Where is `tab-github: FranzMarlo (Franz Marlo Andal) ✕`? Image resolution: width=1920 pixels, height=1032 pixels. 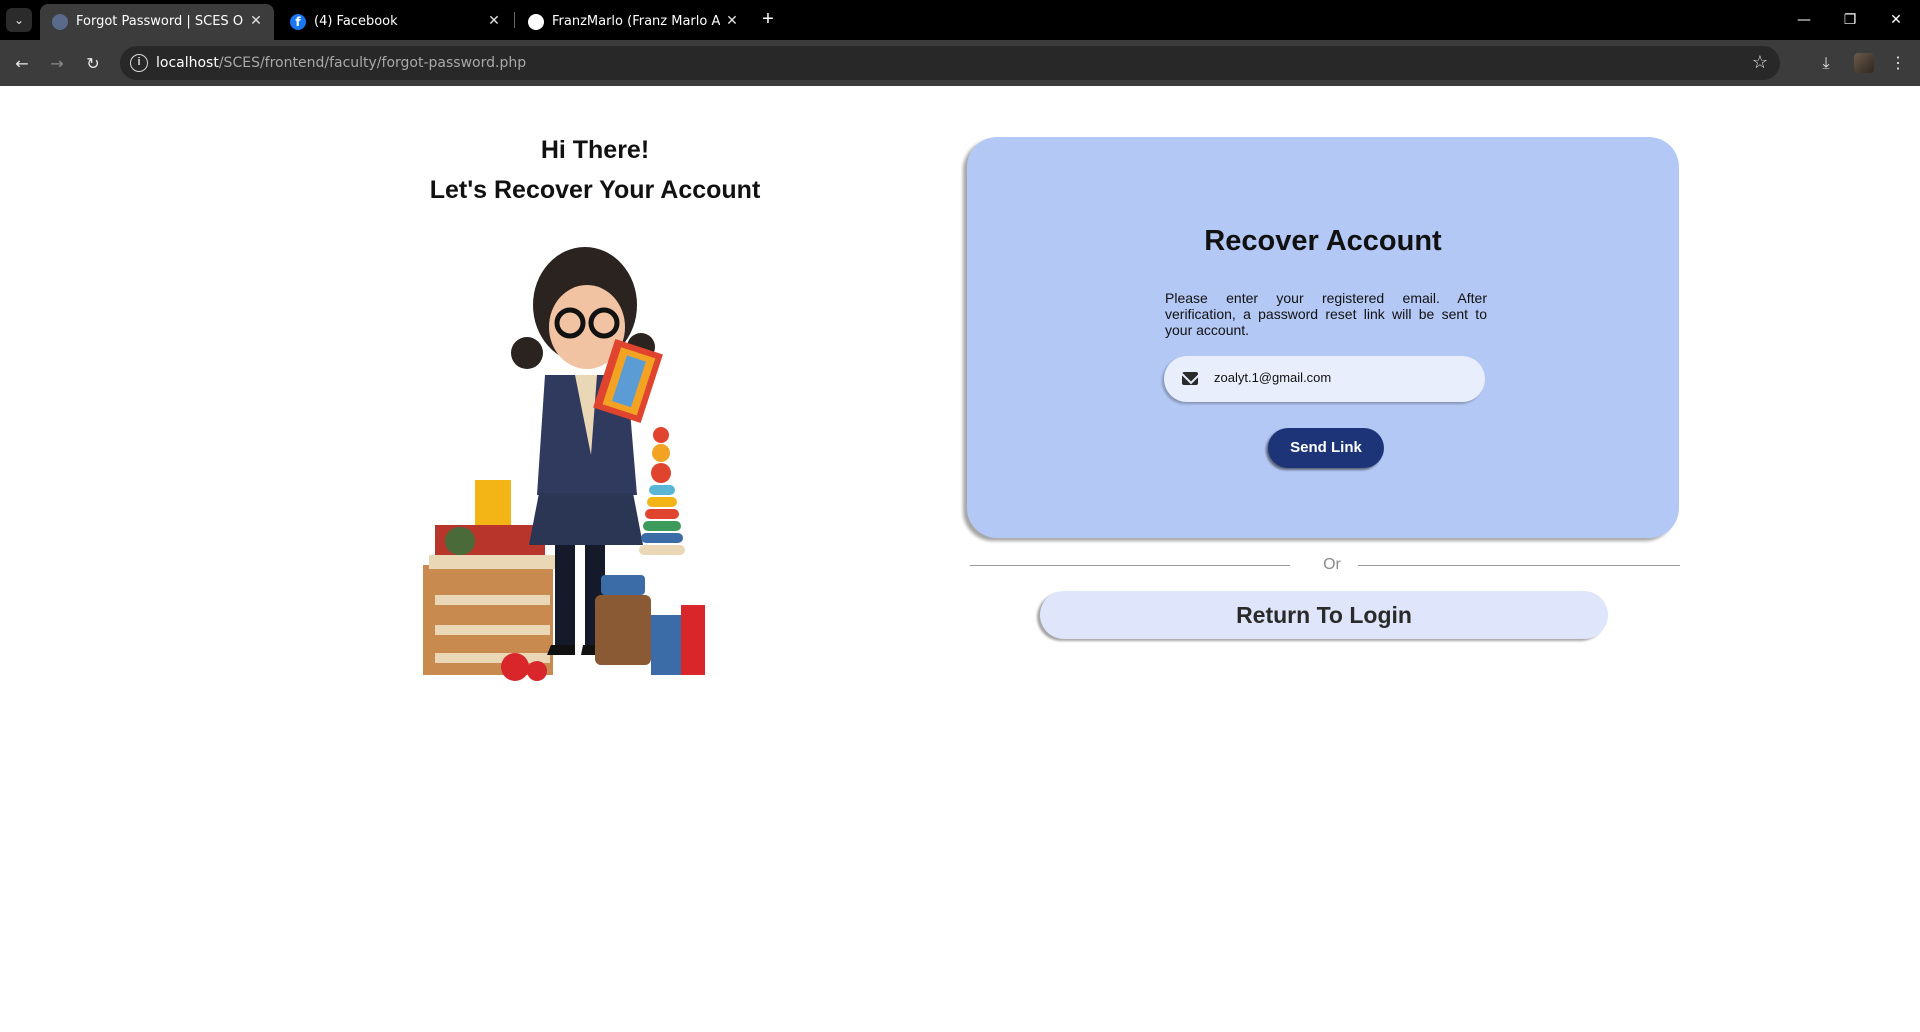 tab-github: FranzMarlo (Franz Marlo Andal) ✕ is located at coordinates (633, 22).